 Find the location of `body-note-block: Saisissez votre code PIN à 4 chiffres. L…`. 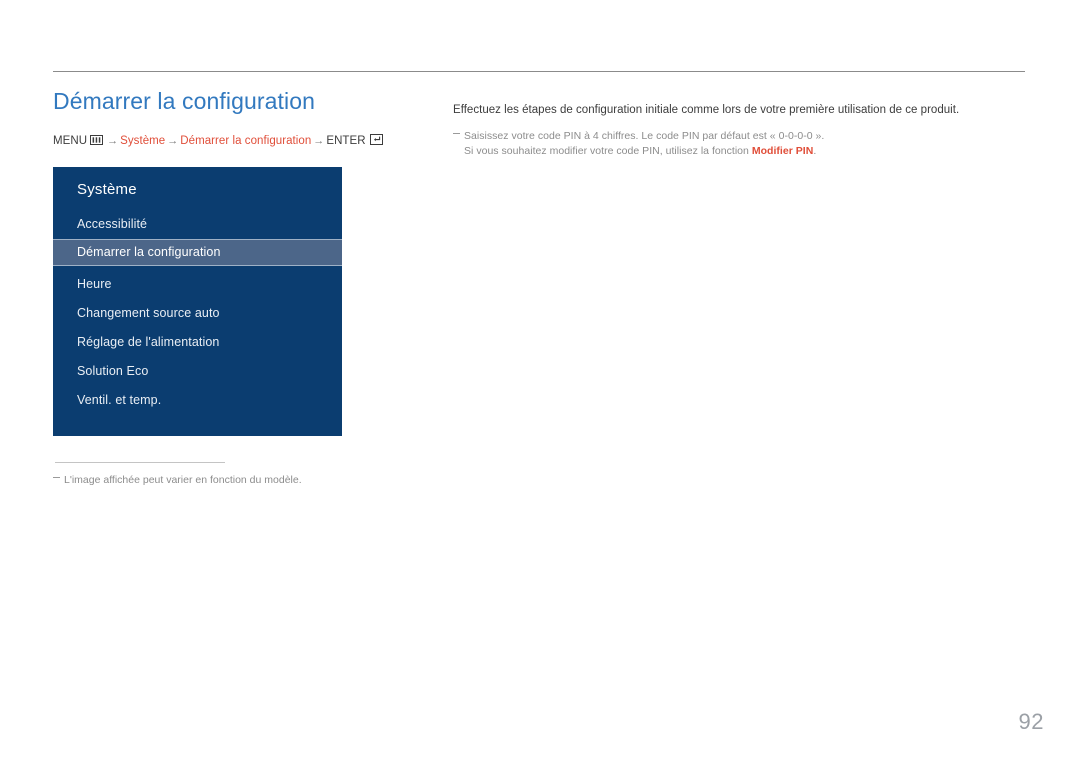

body-note-block: Saisissez votre code PIN à 4 chiffres. L… is located at coordinates (740, 143).